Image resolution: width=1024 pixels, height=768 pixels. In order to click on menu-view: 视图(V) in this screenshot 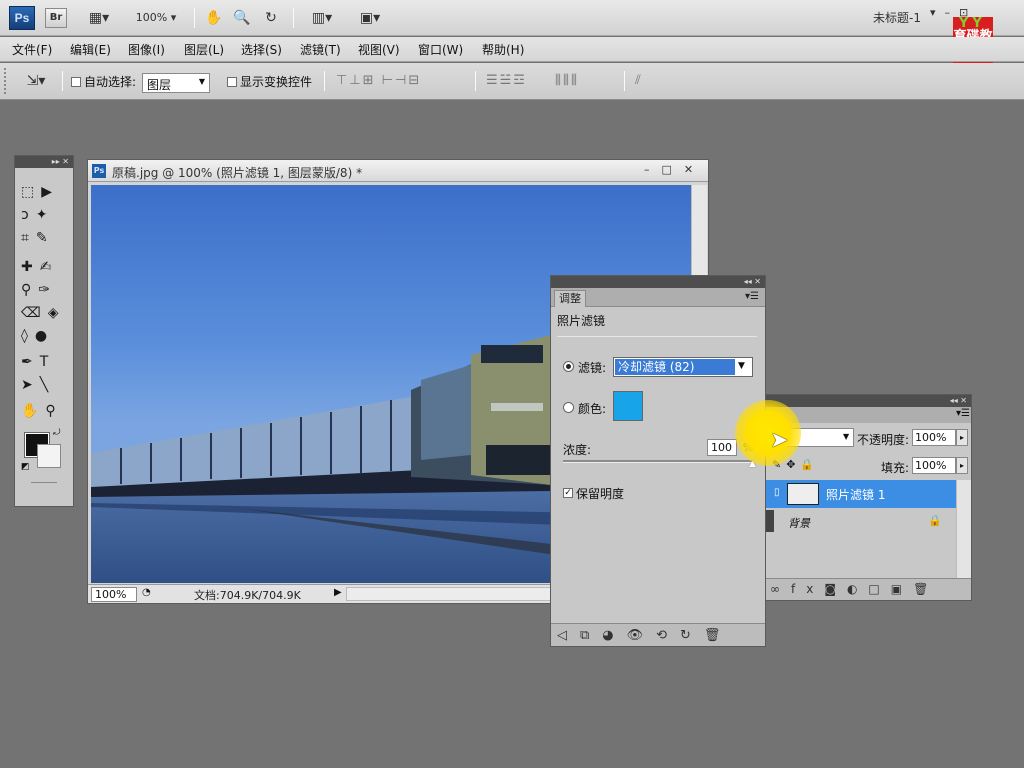, I will do `click(379, 49)`.